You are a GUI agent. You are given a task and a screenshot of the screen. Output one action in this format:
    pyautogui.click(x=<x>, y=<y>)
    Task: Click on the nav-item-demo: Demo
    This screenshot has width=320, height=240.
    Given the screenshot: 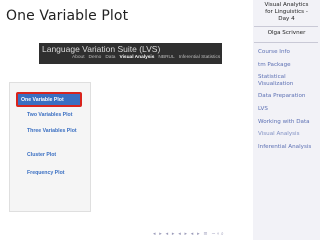 What is the action you would take?
    pyautogui.click(x=95, y=57)
    